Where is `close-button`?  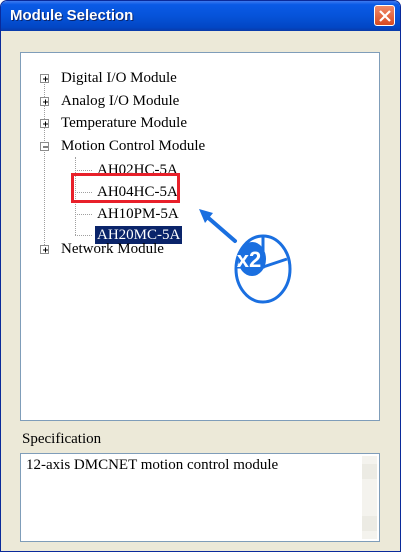 close-button is located at coordinates (384, 15).